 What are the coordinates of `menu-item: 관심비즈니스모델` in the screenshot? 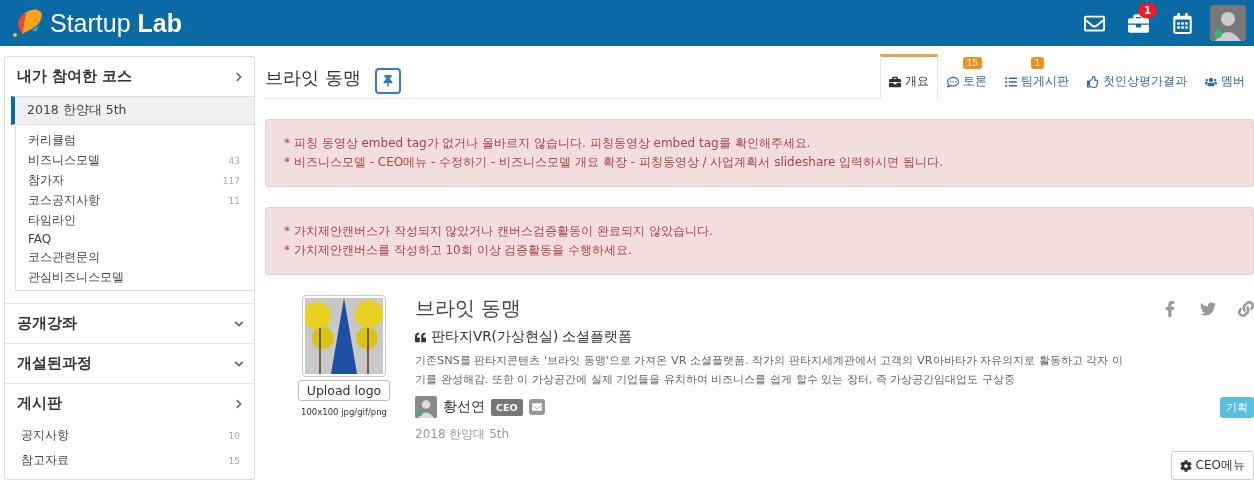 It's located at (76, 277).